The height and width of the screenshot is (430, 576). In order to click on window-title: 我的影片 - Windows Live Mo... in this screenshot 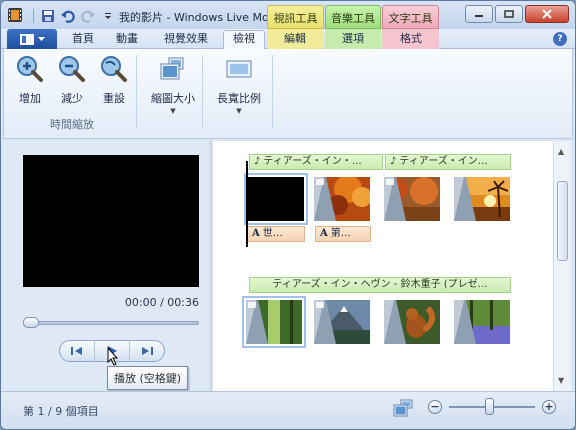, I will do `click(194, 17)`.